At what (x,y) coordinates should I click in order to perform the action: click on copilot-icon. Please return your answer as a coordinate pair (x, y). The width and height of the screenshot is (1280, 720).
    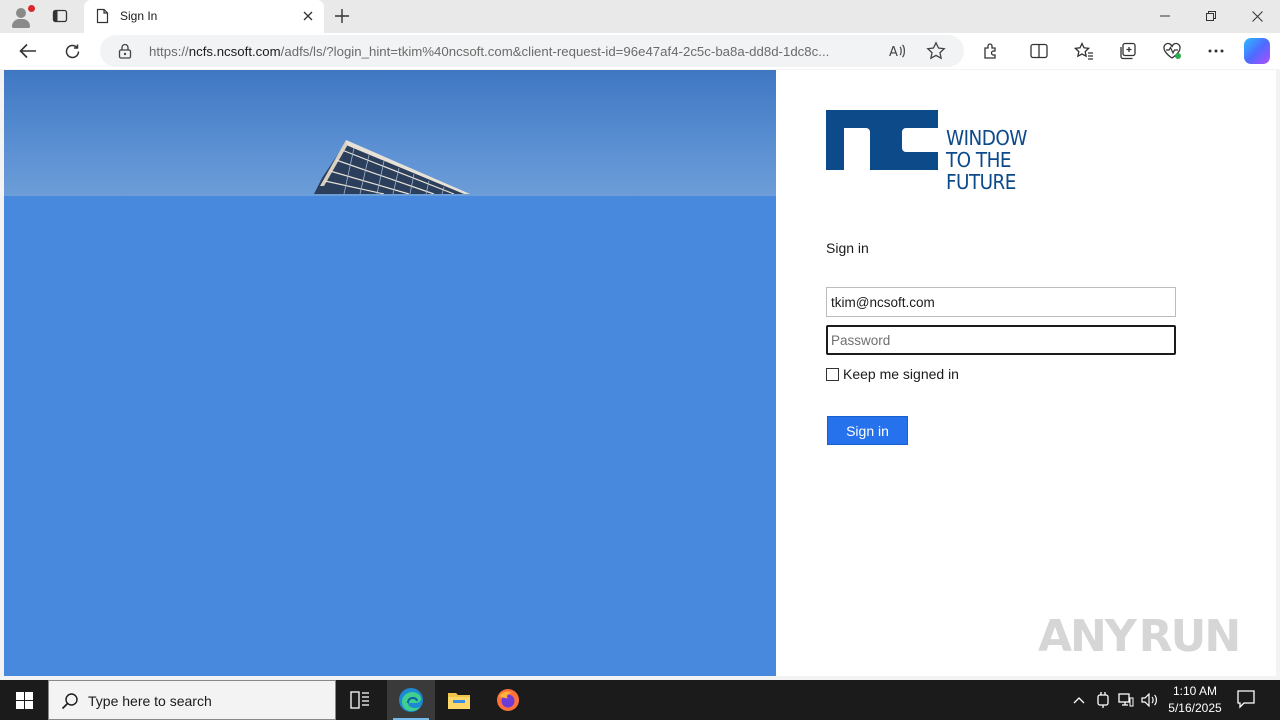
    Looking at the image, I should click on (1257, 51).